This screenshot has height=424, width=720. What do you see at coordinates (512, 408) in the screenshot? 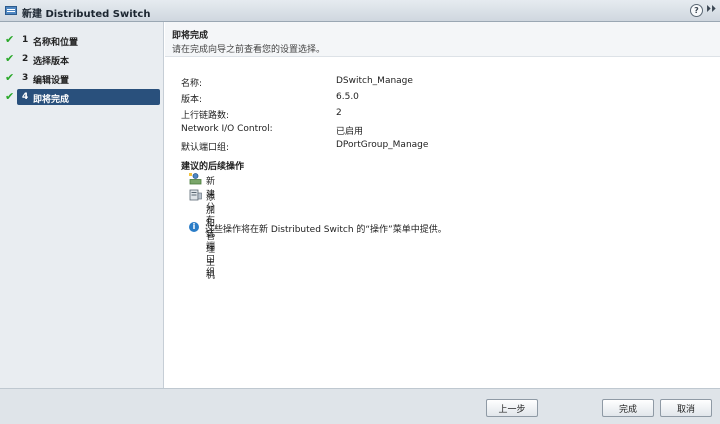
I see `back-button: 上一步` at bounding box center [512, 408].